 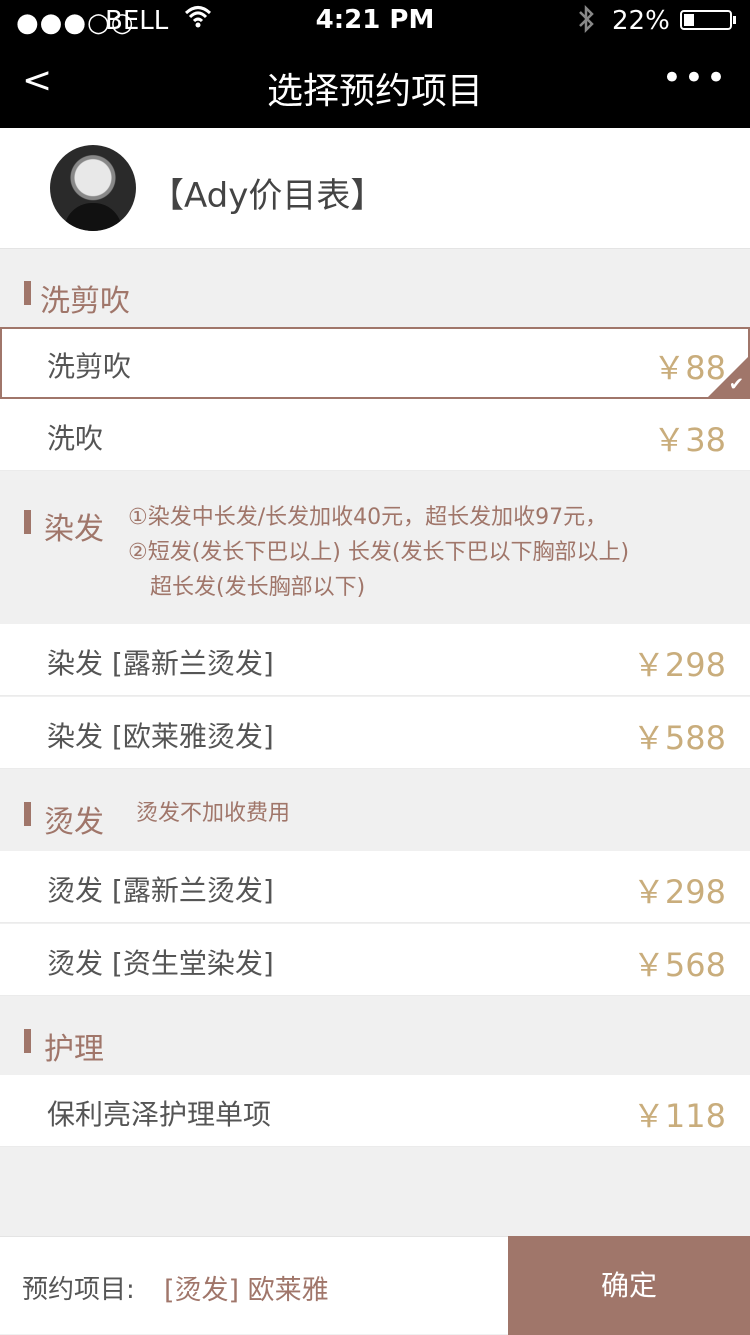 I want to click on section-note: ①染发中长发/长发加收40元，超长发加收97元，, so click(x=368, y=517).